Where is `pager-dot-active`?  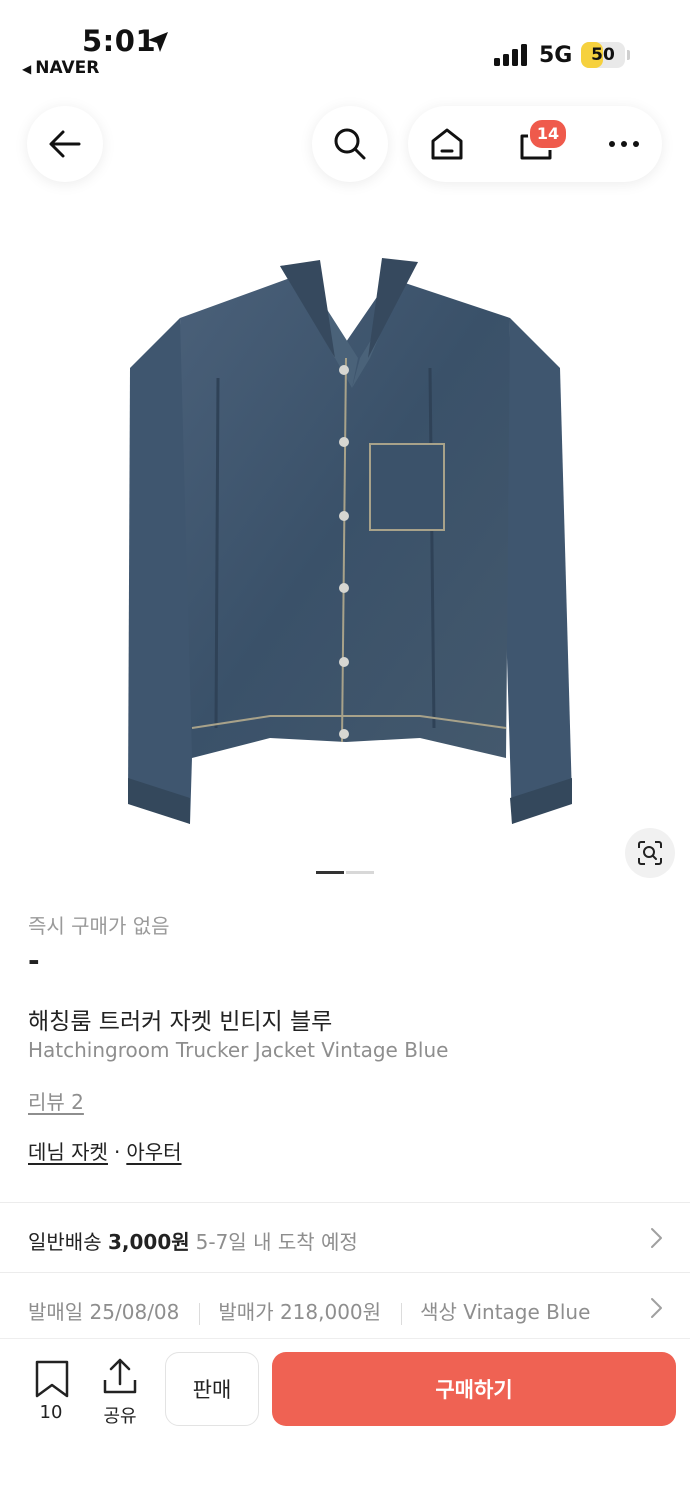 pager-dot-active is located at coordinates (330, 872).